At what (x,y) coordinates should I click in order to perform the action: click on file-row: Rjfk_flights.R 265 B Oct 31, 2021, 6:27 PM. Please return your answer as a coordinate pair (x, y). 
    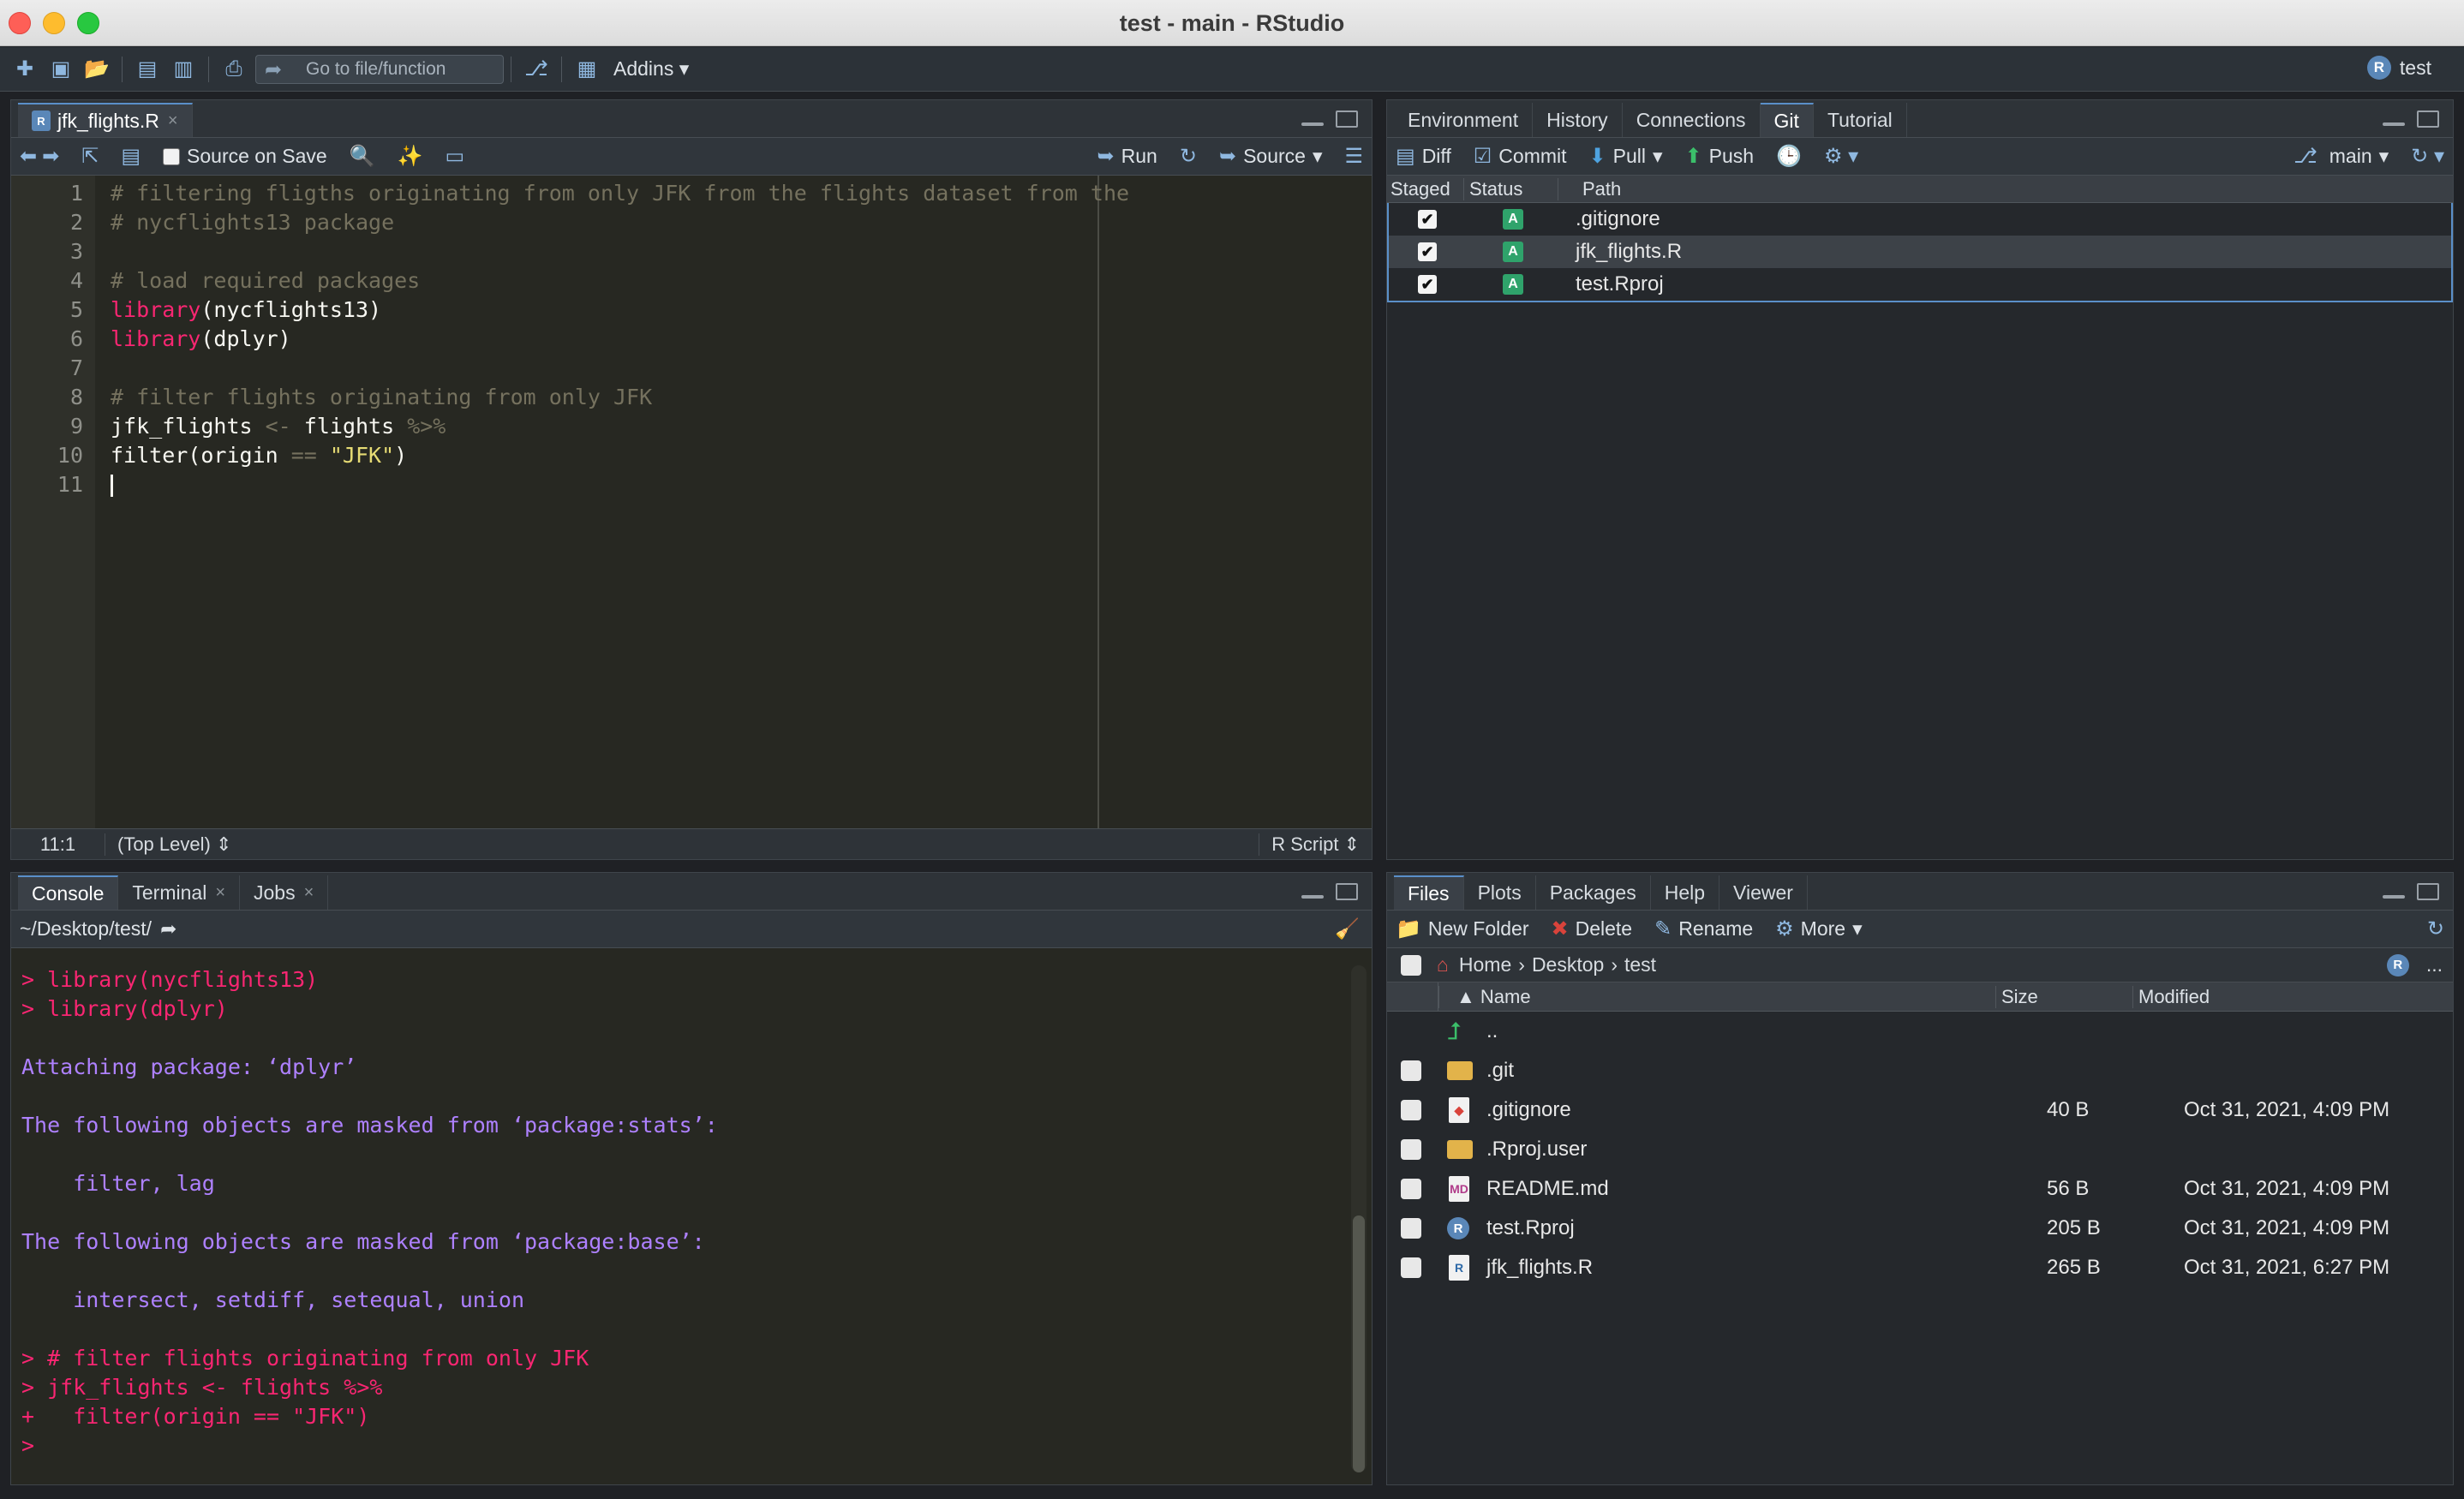
    Looking at the image, I should click on (1920, 1267).